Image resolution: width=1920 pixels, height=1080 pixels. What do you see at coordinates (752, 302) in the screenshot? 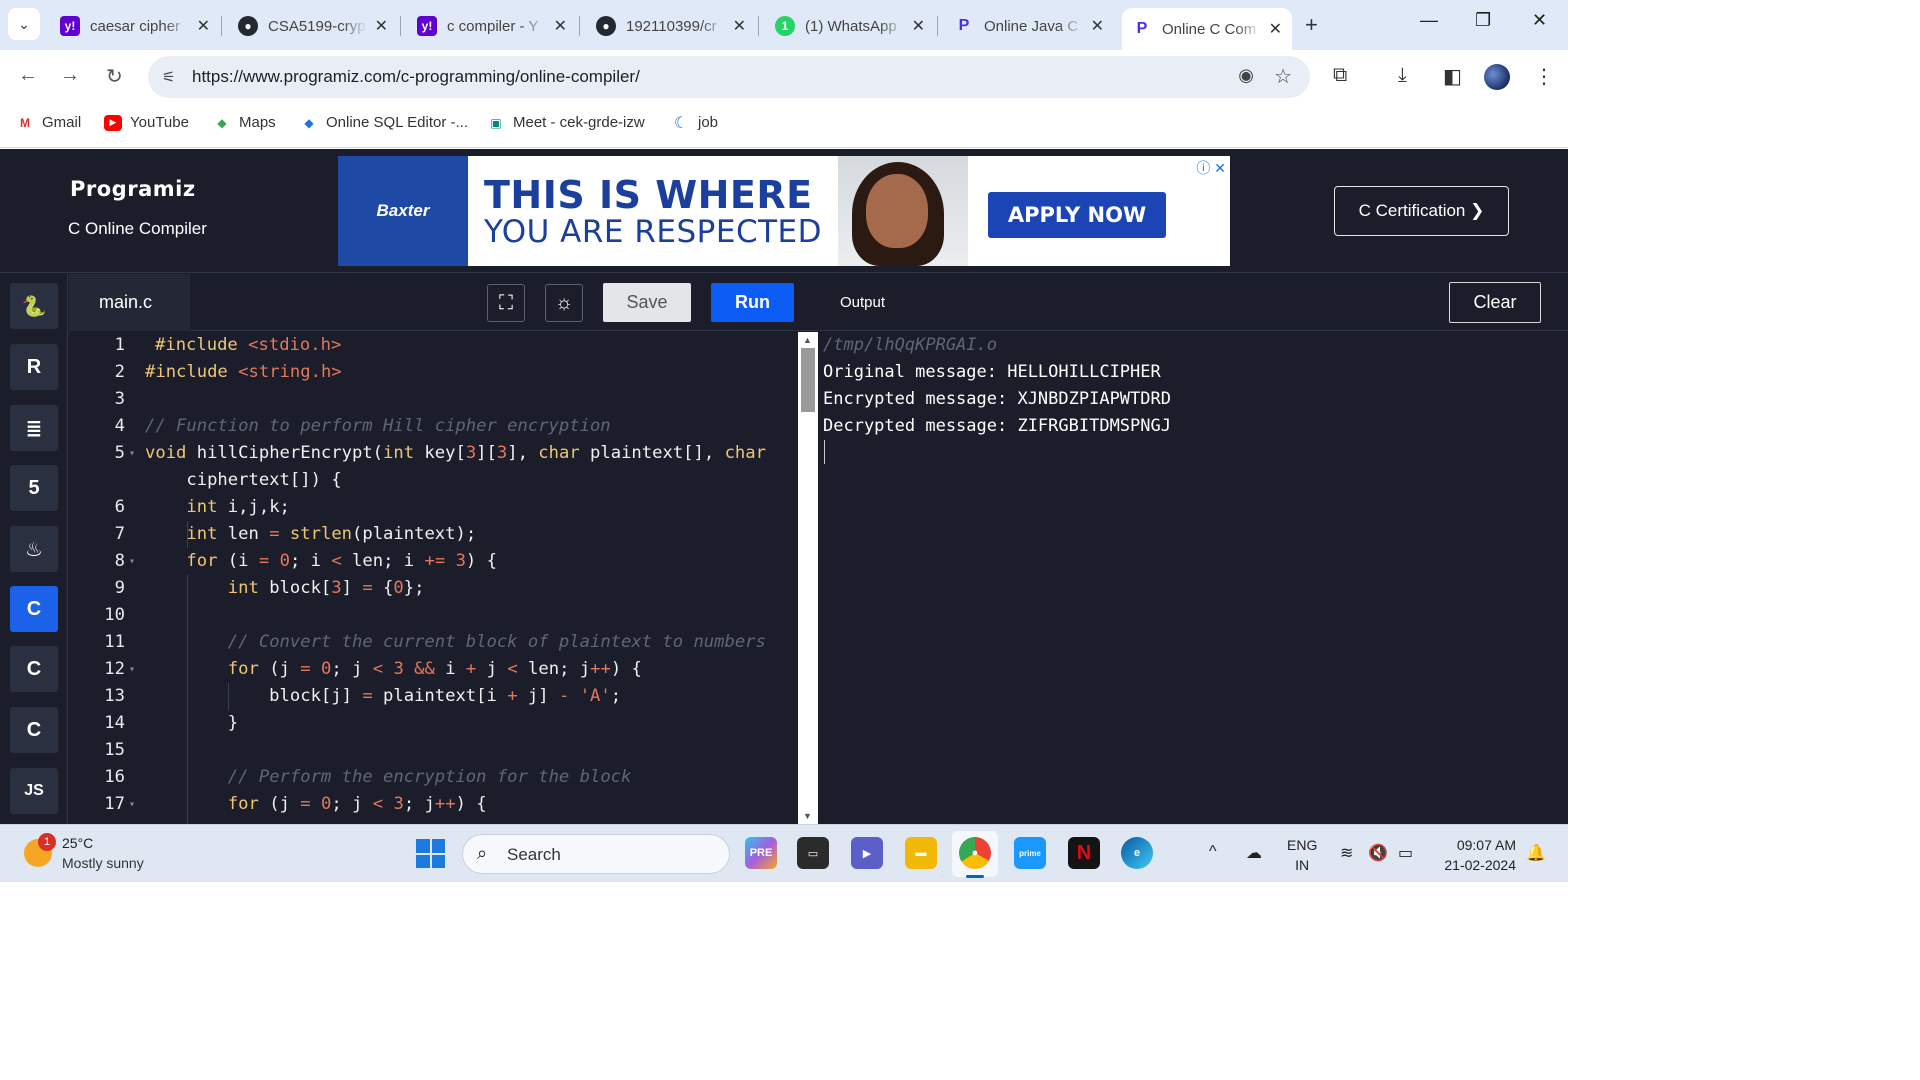
I see `run-button: Run` at bounding box center [752, 302].